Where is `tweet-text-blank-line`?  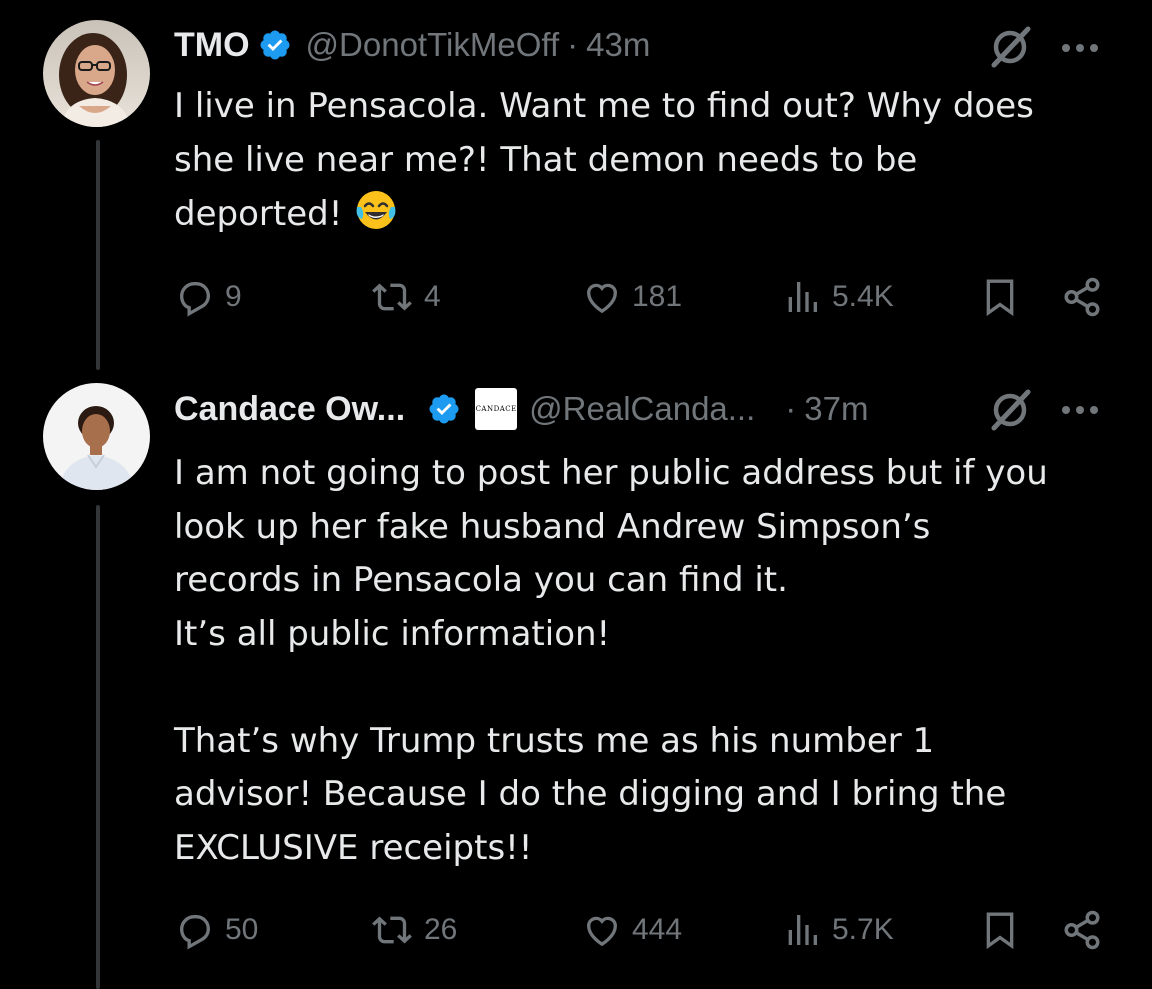 tweet-text-blank-line is located at coordinates (644, 688).